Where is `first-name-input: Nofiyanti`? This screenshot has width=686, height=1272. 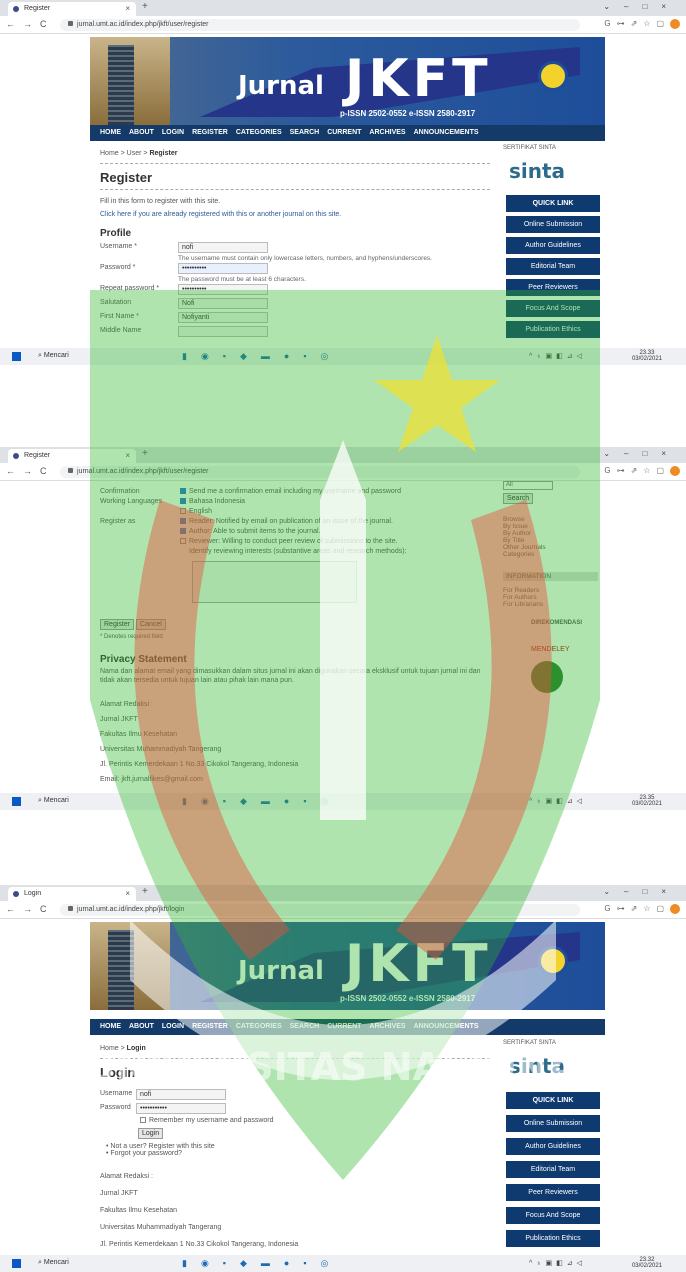 first-name-input: Nofiyanti is located at coordinates (223, 317).